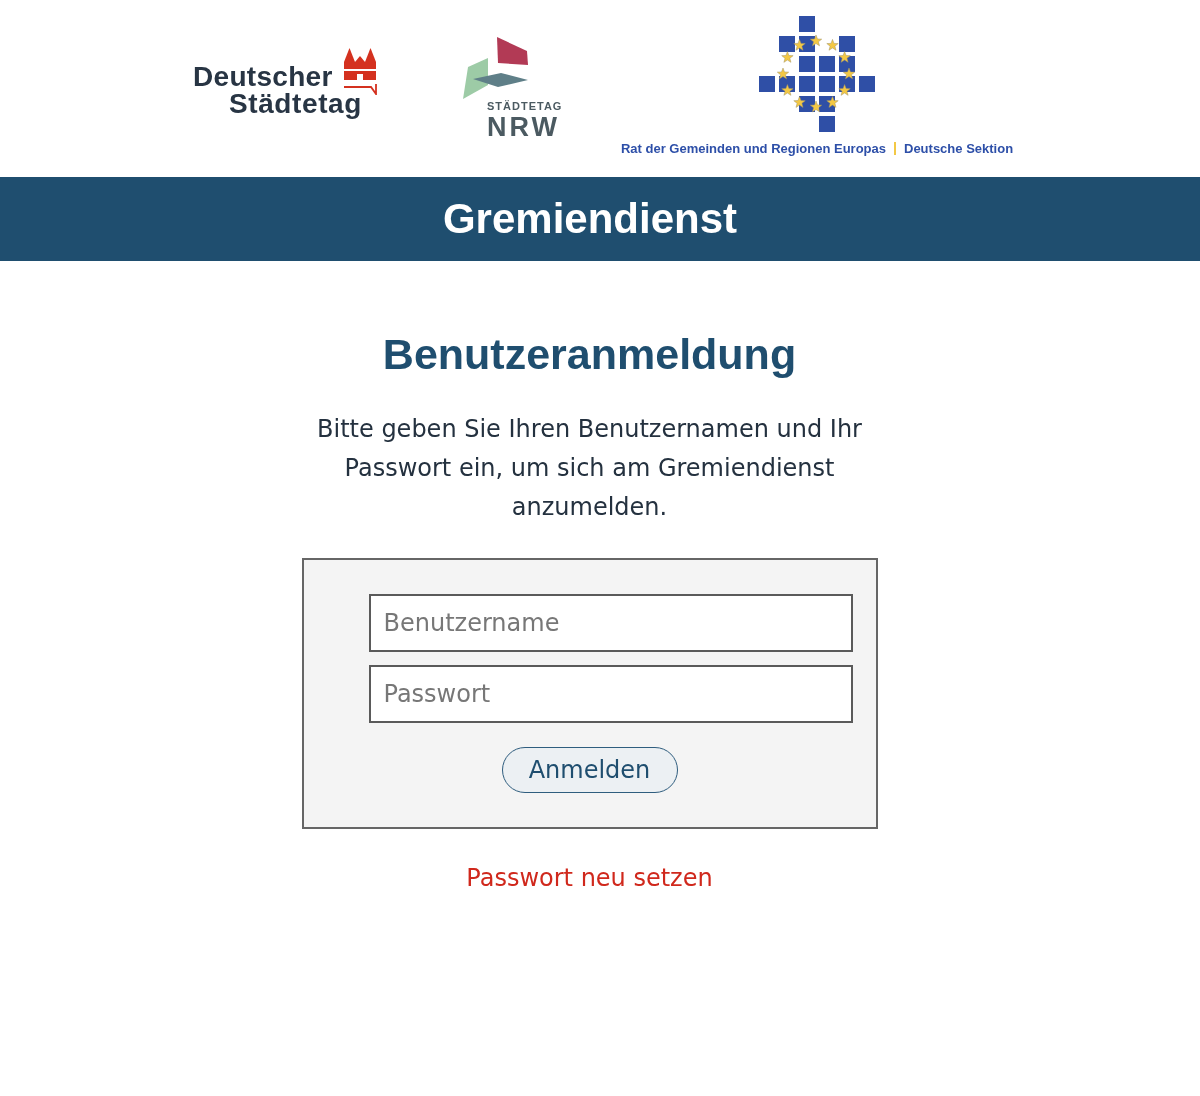  Describe the element at coordinates (359, 71) in the screenshot. I see `castle-logo-icon` at that location.